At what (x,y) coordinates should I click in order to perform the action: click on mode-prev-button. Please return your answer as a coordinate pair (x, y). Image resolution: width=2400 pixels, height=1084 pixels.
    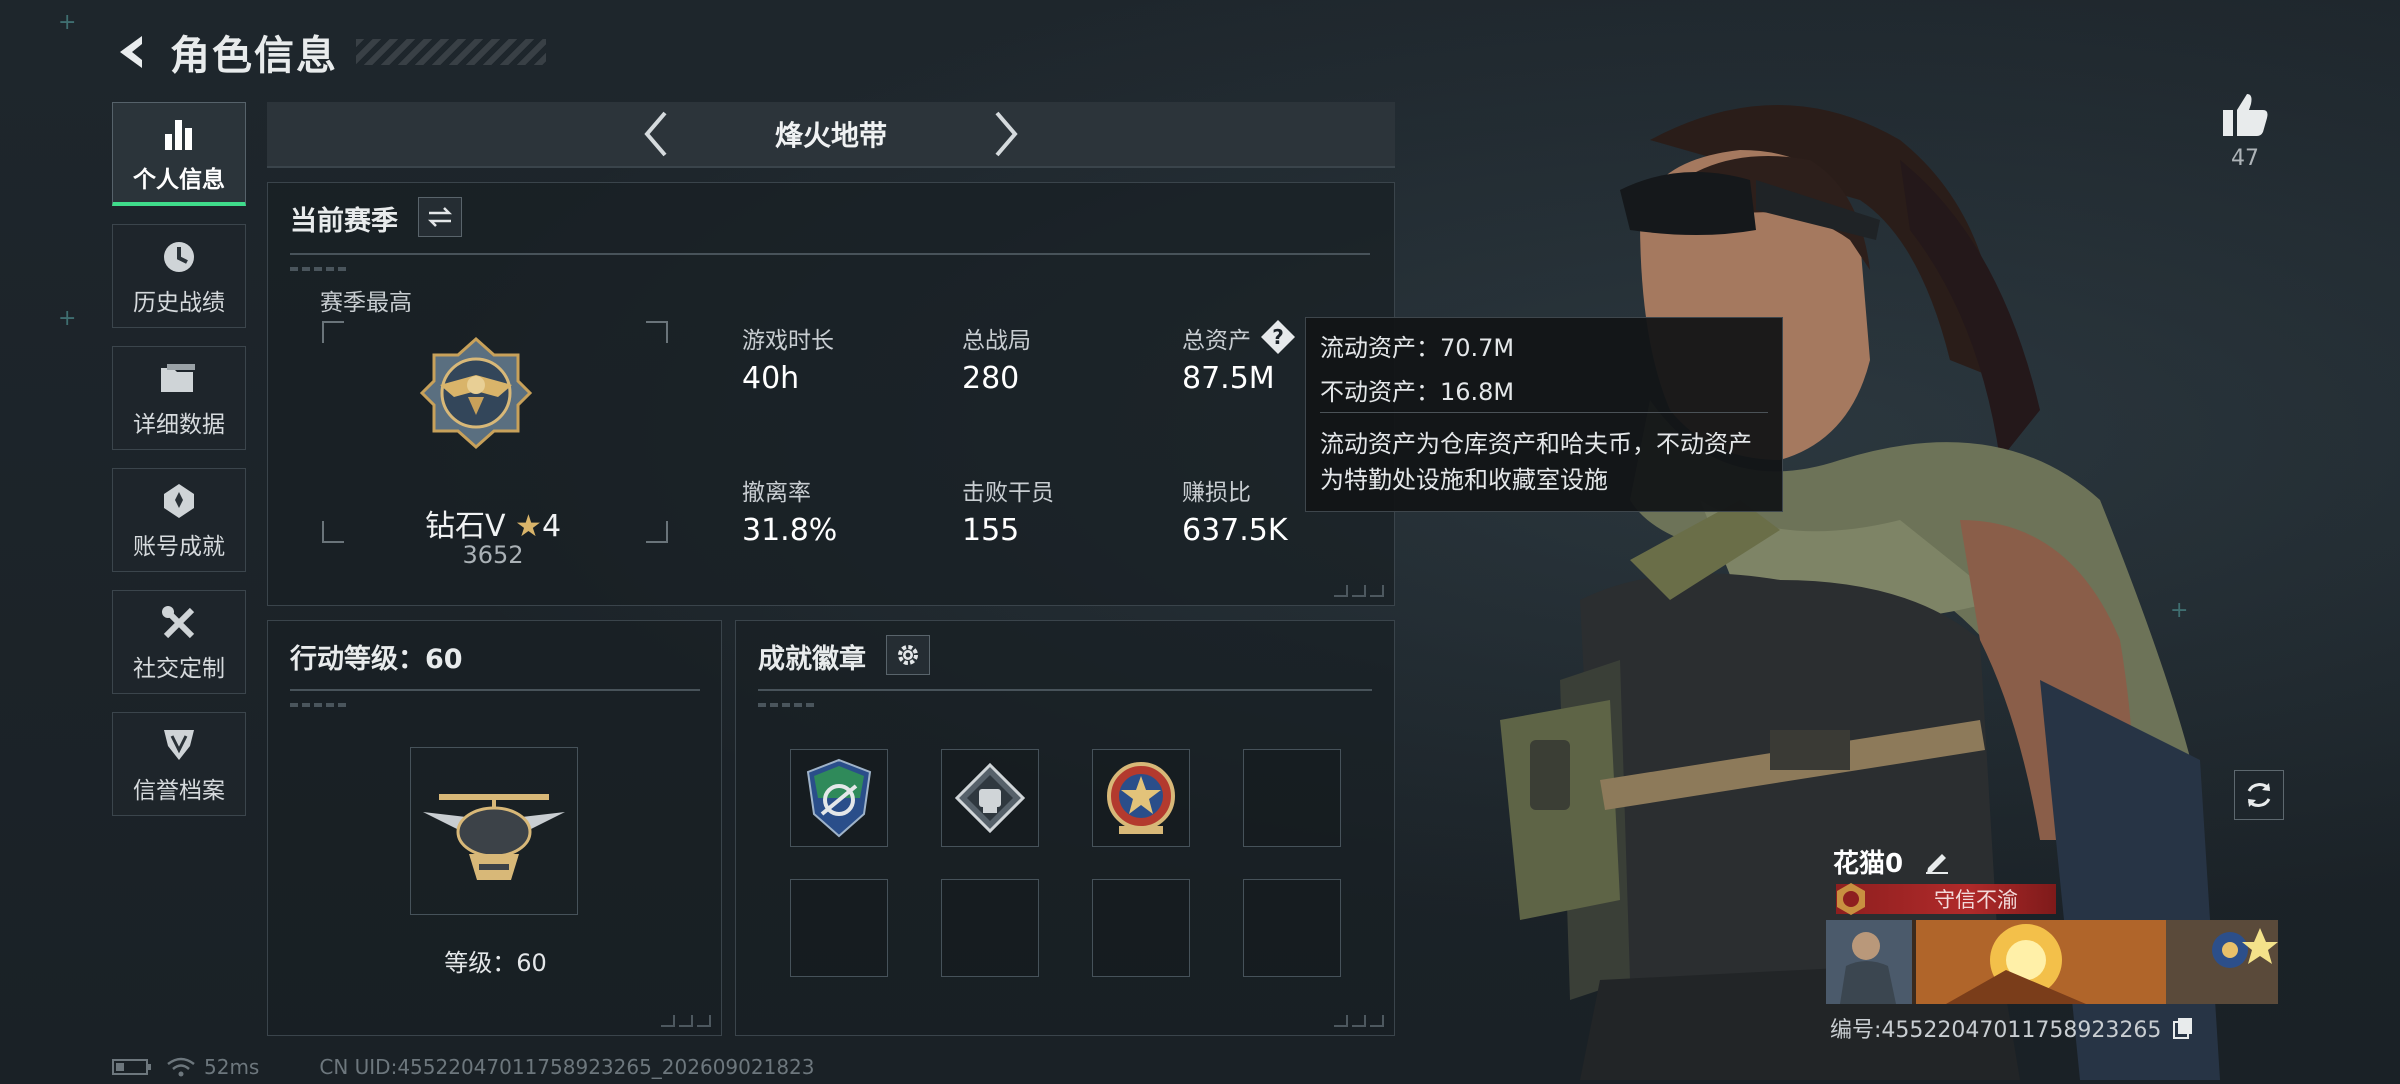
    Looking at the image, I should click on (656, 134).